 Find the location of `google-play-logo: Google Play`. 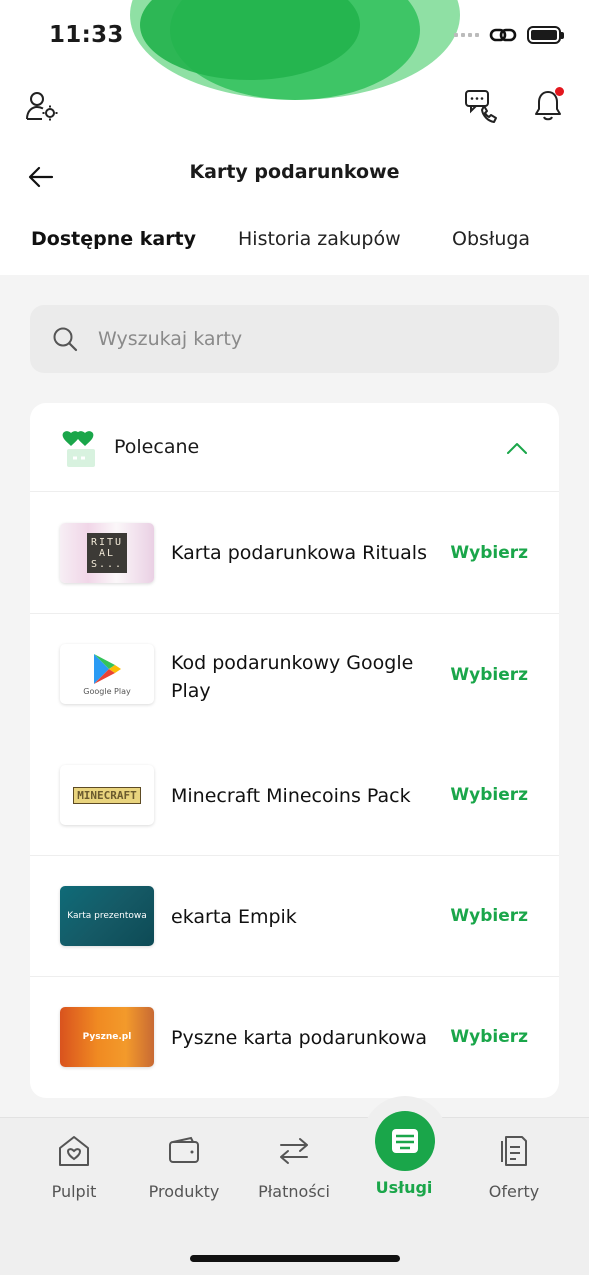

google-play-logo: Google Play is located at coordinates (107, 674).